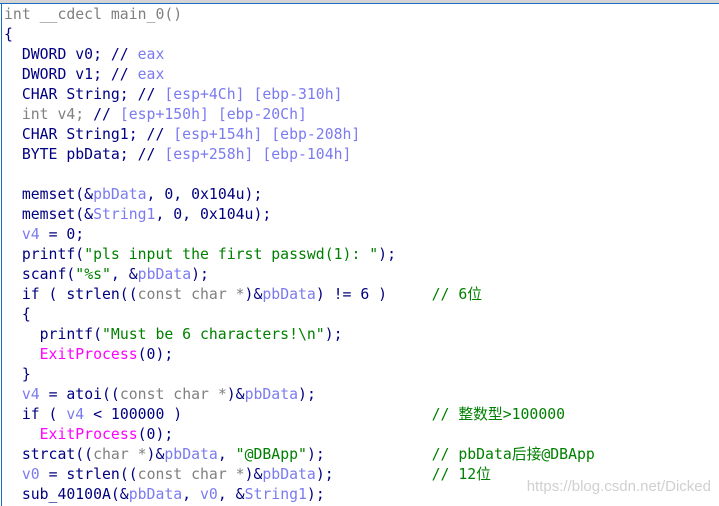 The image size is (719, 506). Describe the element at coordinates (231, 494) in the screenshot. I see `code-token: , &` at that location.